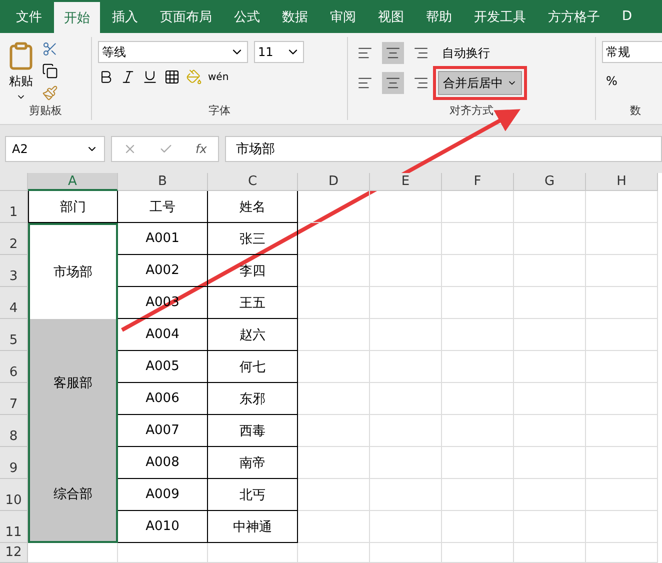 The width and height of the screenshot is (662, 563). I want to click on group-label: 字体, so click(220, 110).